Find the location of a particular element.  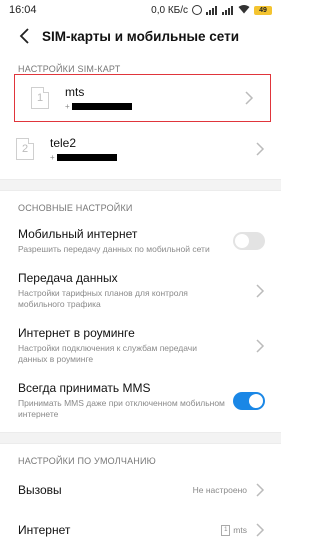

status-bar: 16:04 0,0 КБ/с 49 is located at coordinates (140, 10).